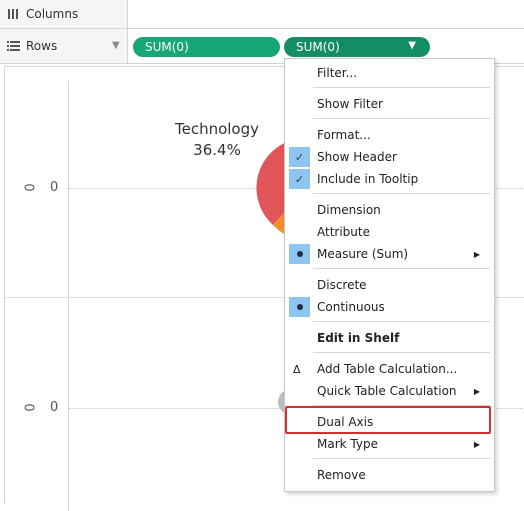 The height and width of the screenshot is (511, 524). I want to click on menu-item-show-header: ✓ Show Header, so click(389, 157).